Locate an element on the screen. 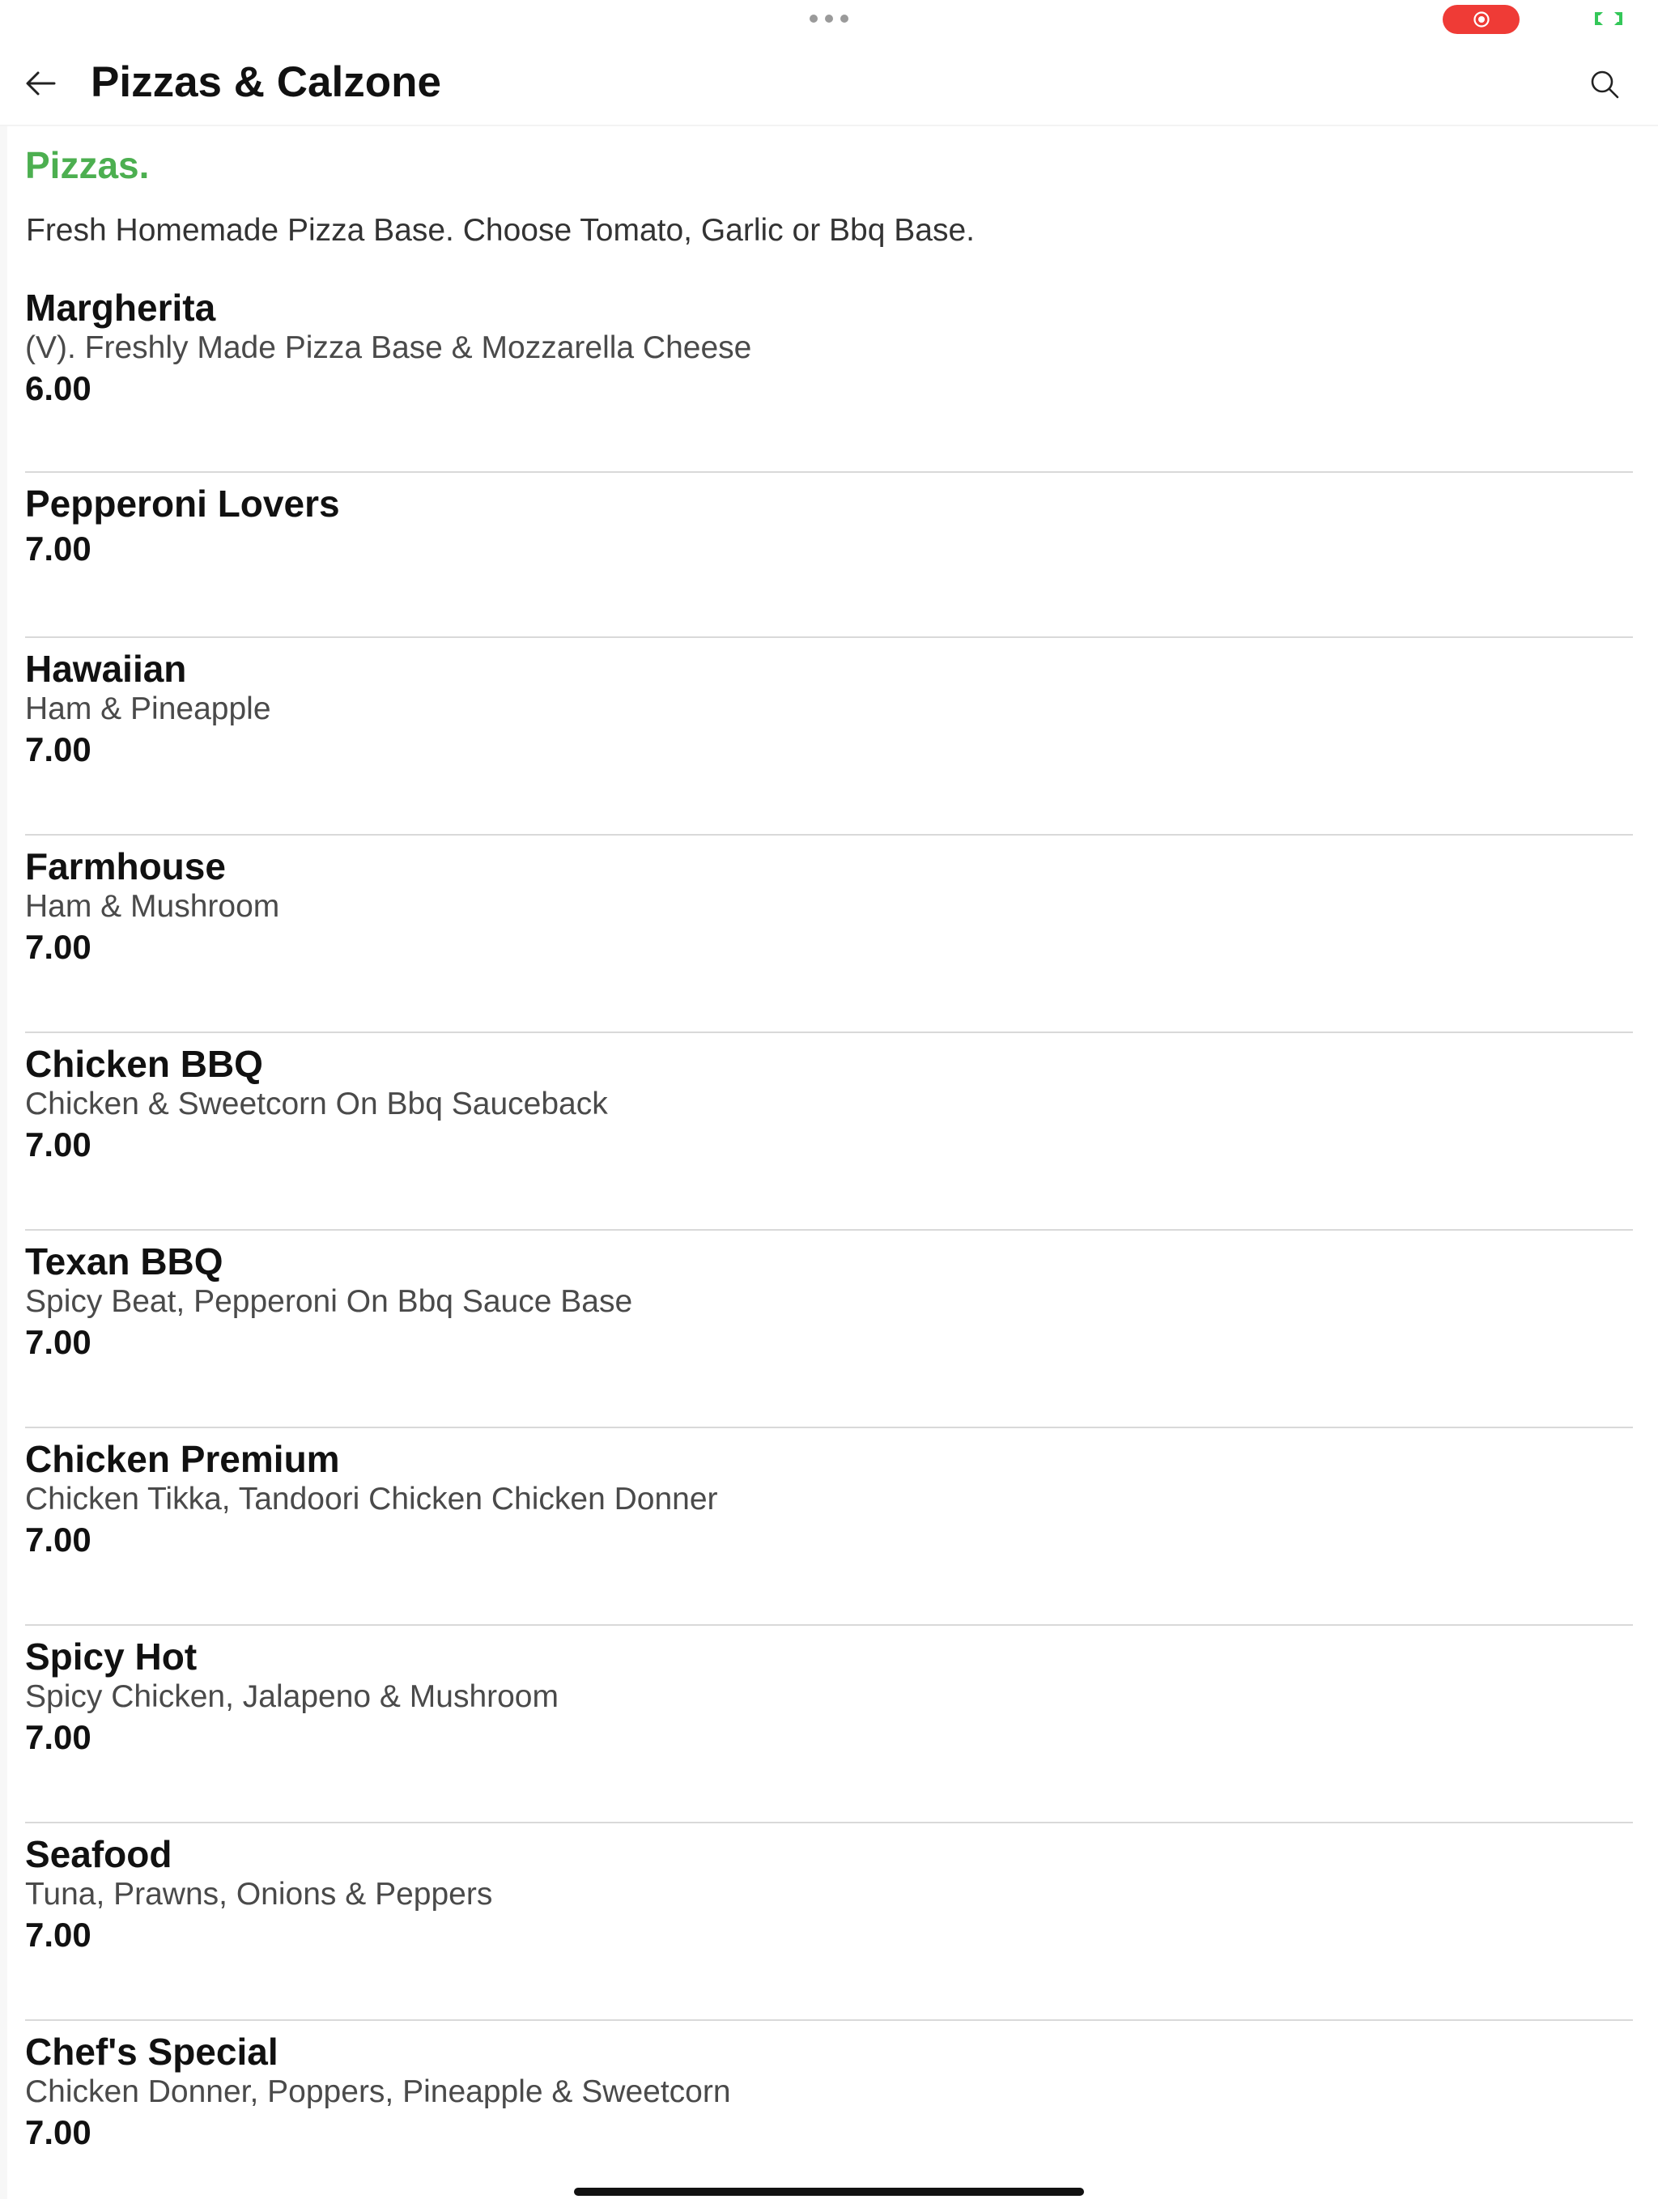 The width and height of the screenshot is (1658, 2212). item-name: Chef's Special is located at coordinates (151, 2052).